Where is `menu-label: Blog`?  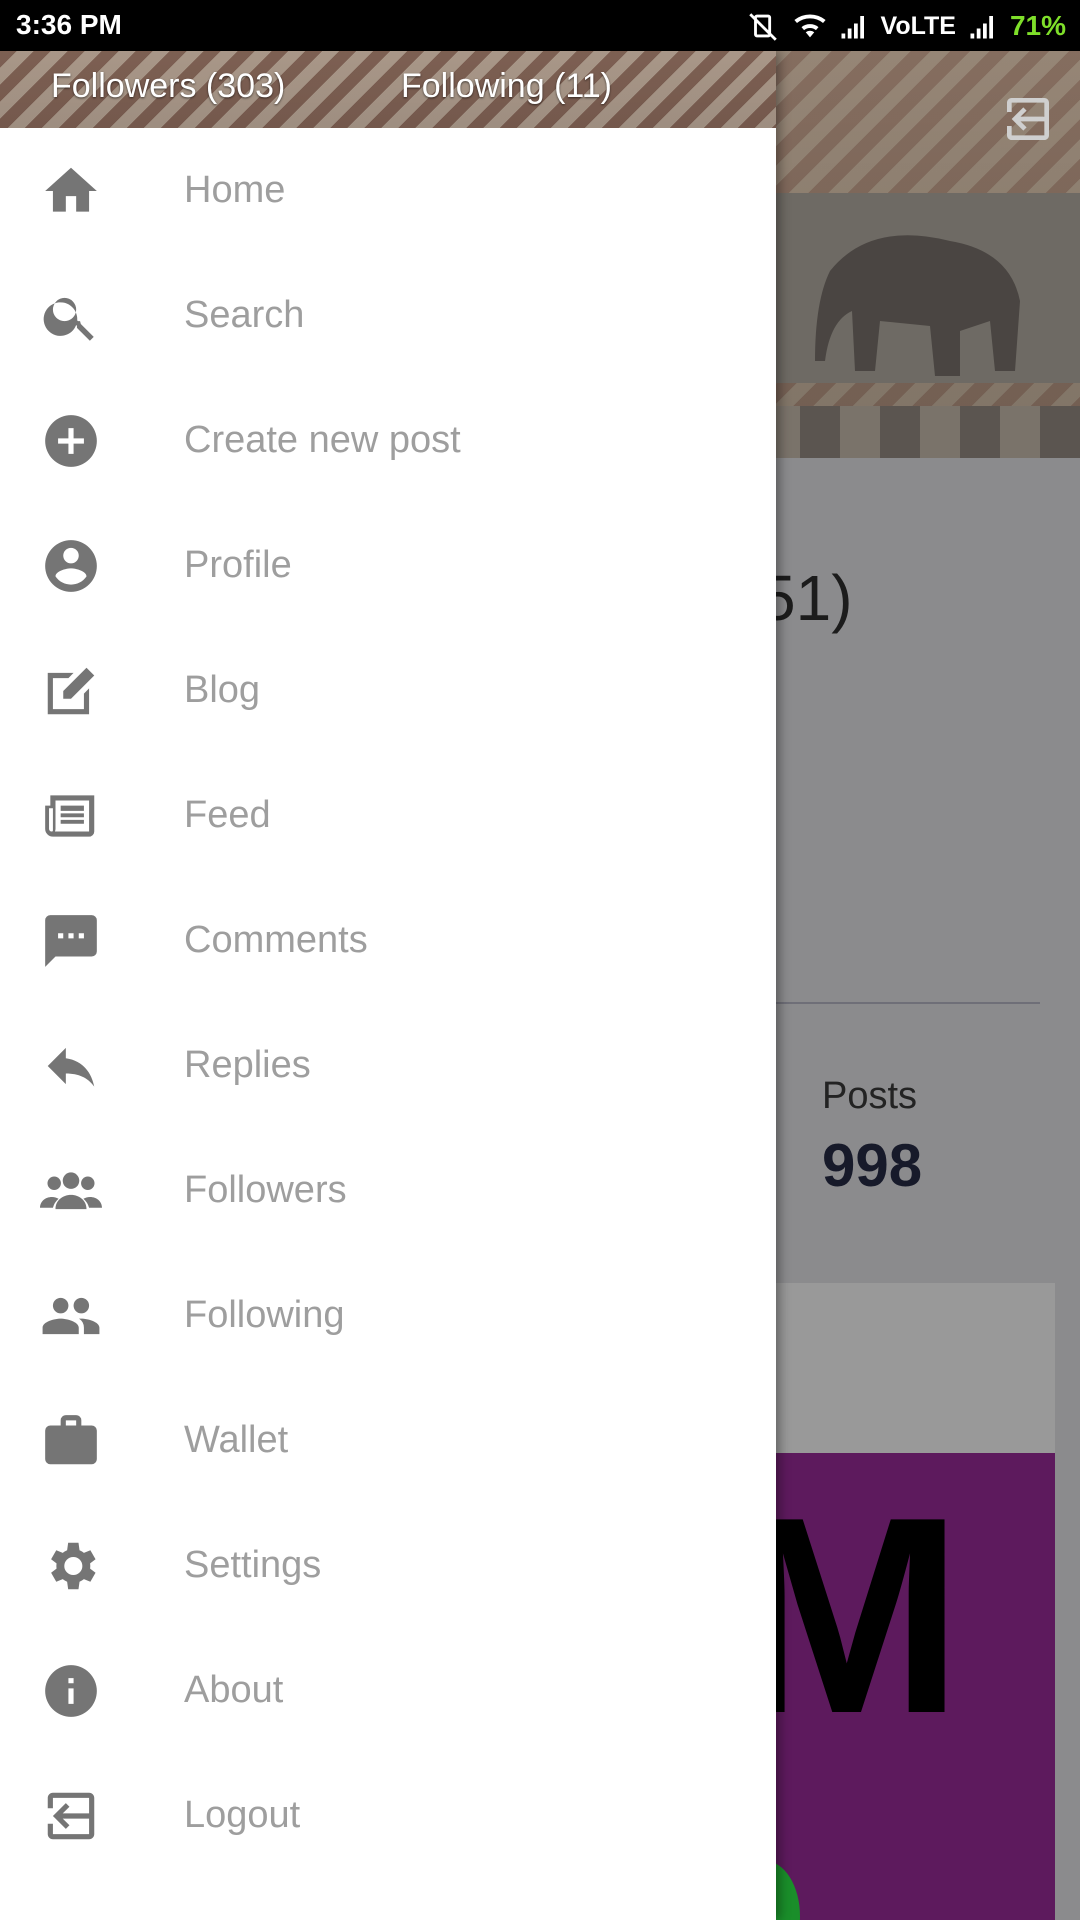 menu-label: Blog is located at coordinates (222, 690).